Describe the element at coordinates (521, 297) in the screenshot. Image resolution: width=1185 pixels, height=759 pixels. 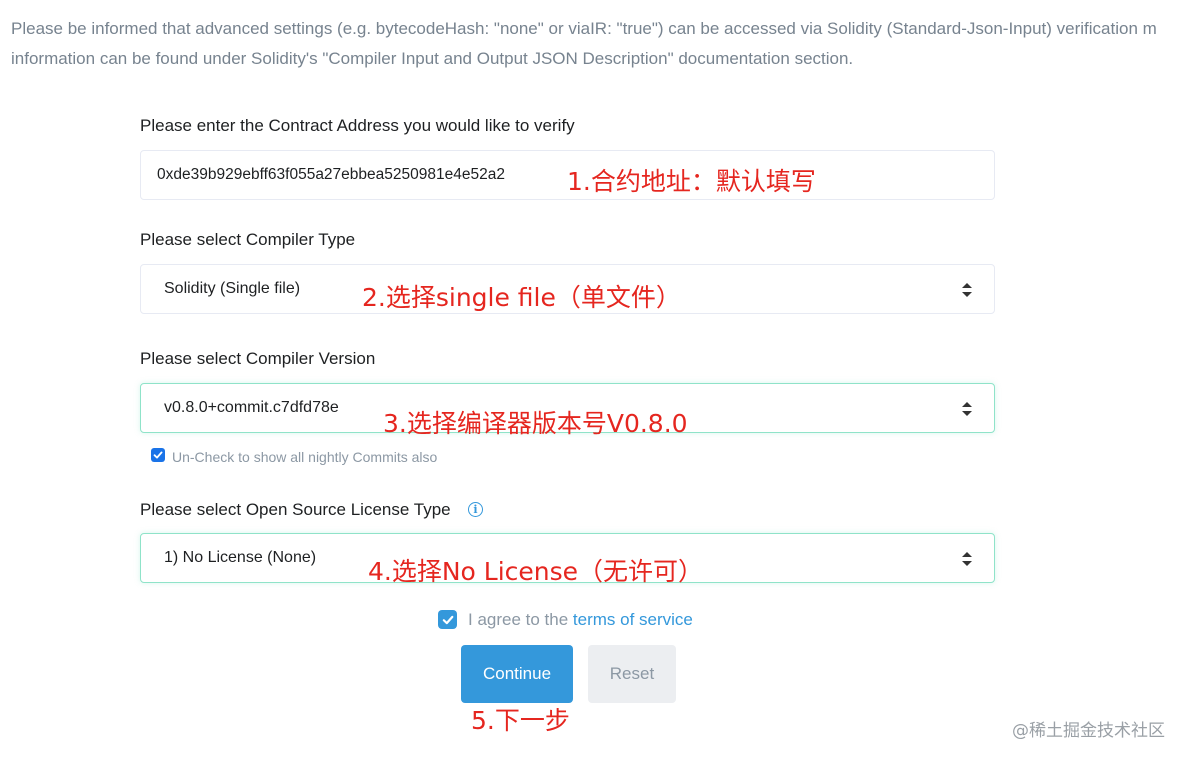
I see `annotation-2: 2.选择single file（单文件）` at that location.